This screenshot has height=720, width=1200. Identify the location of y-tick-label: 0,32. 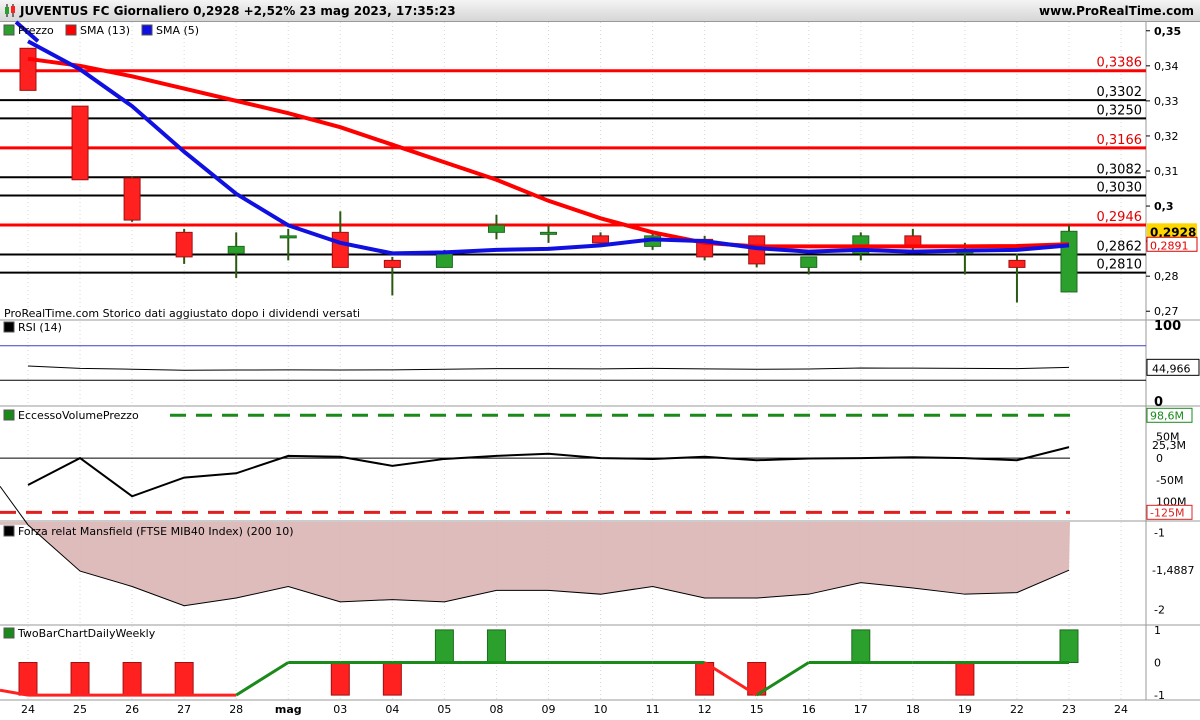
(1166, 136).